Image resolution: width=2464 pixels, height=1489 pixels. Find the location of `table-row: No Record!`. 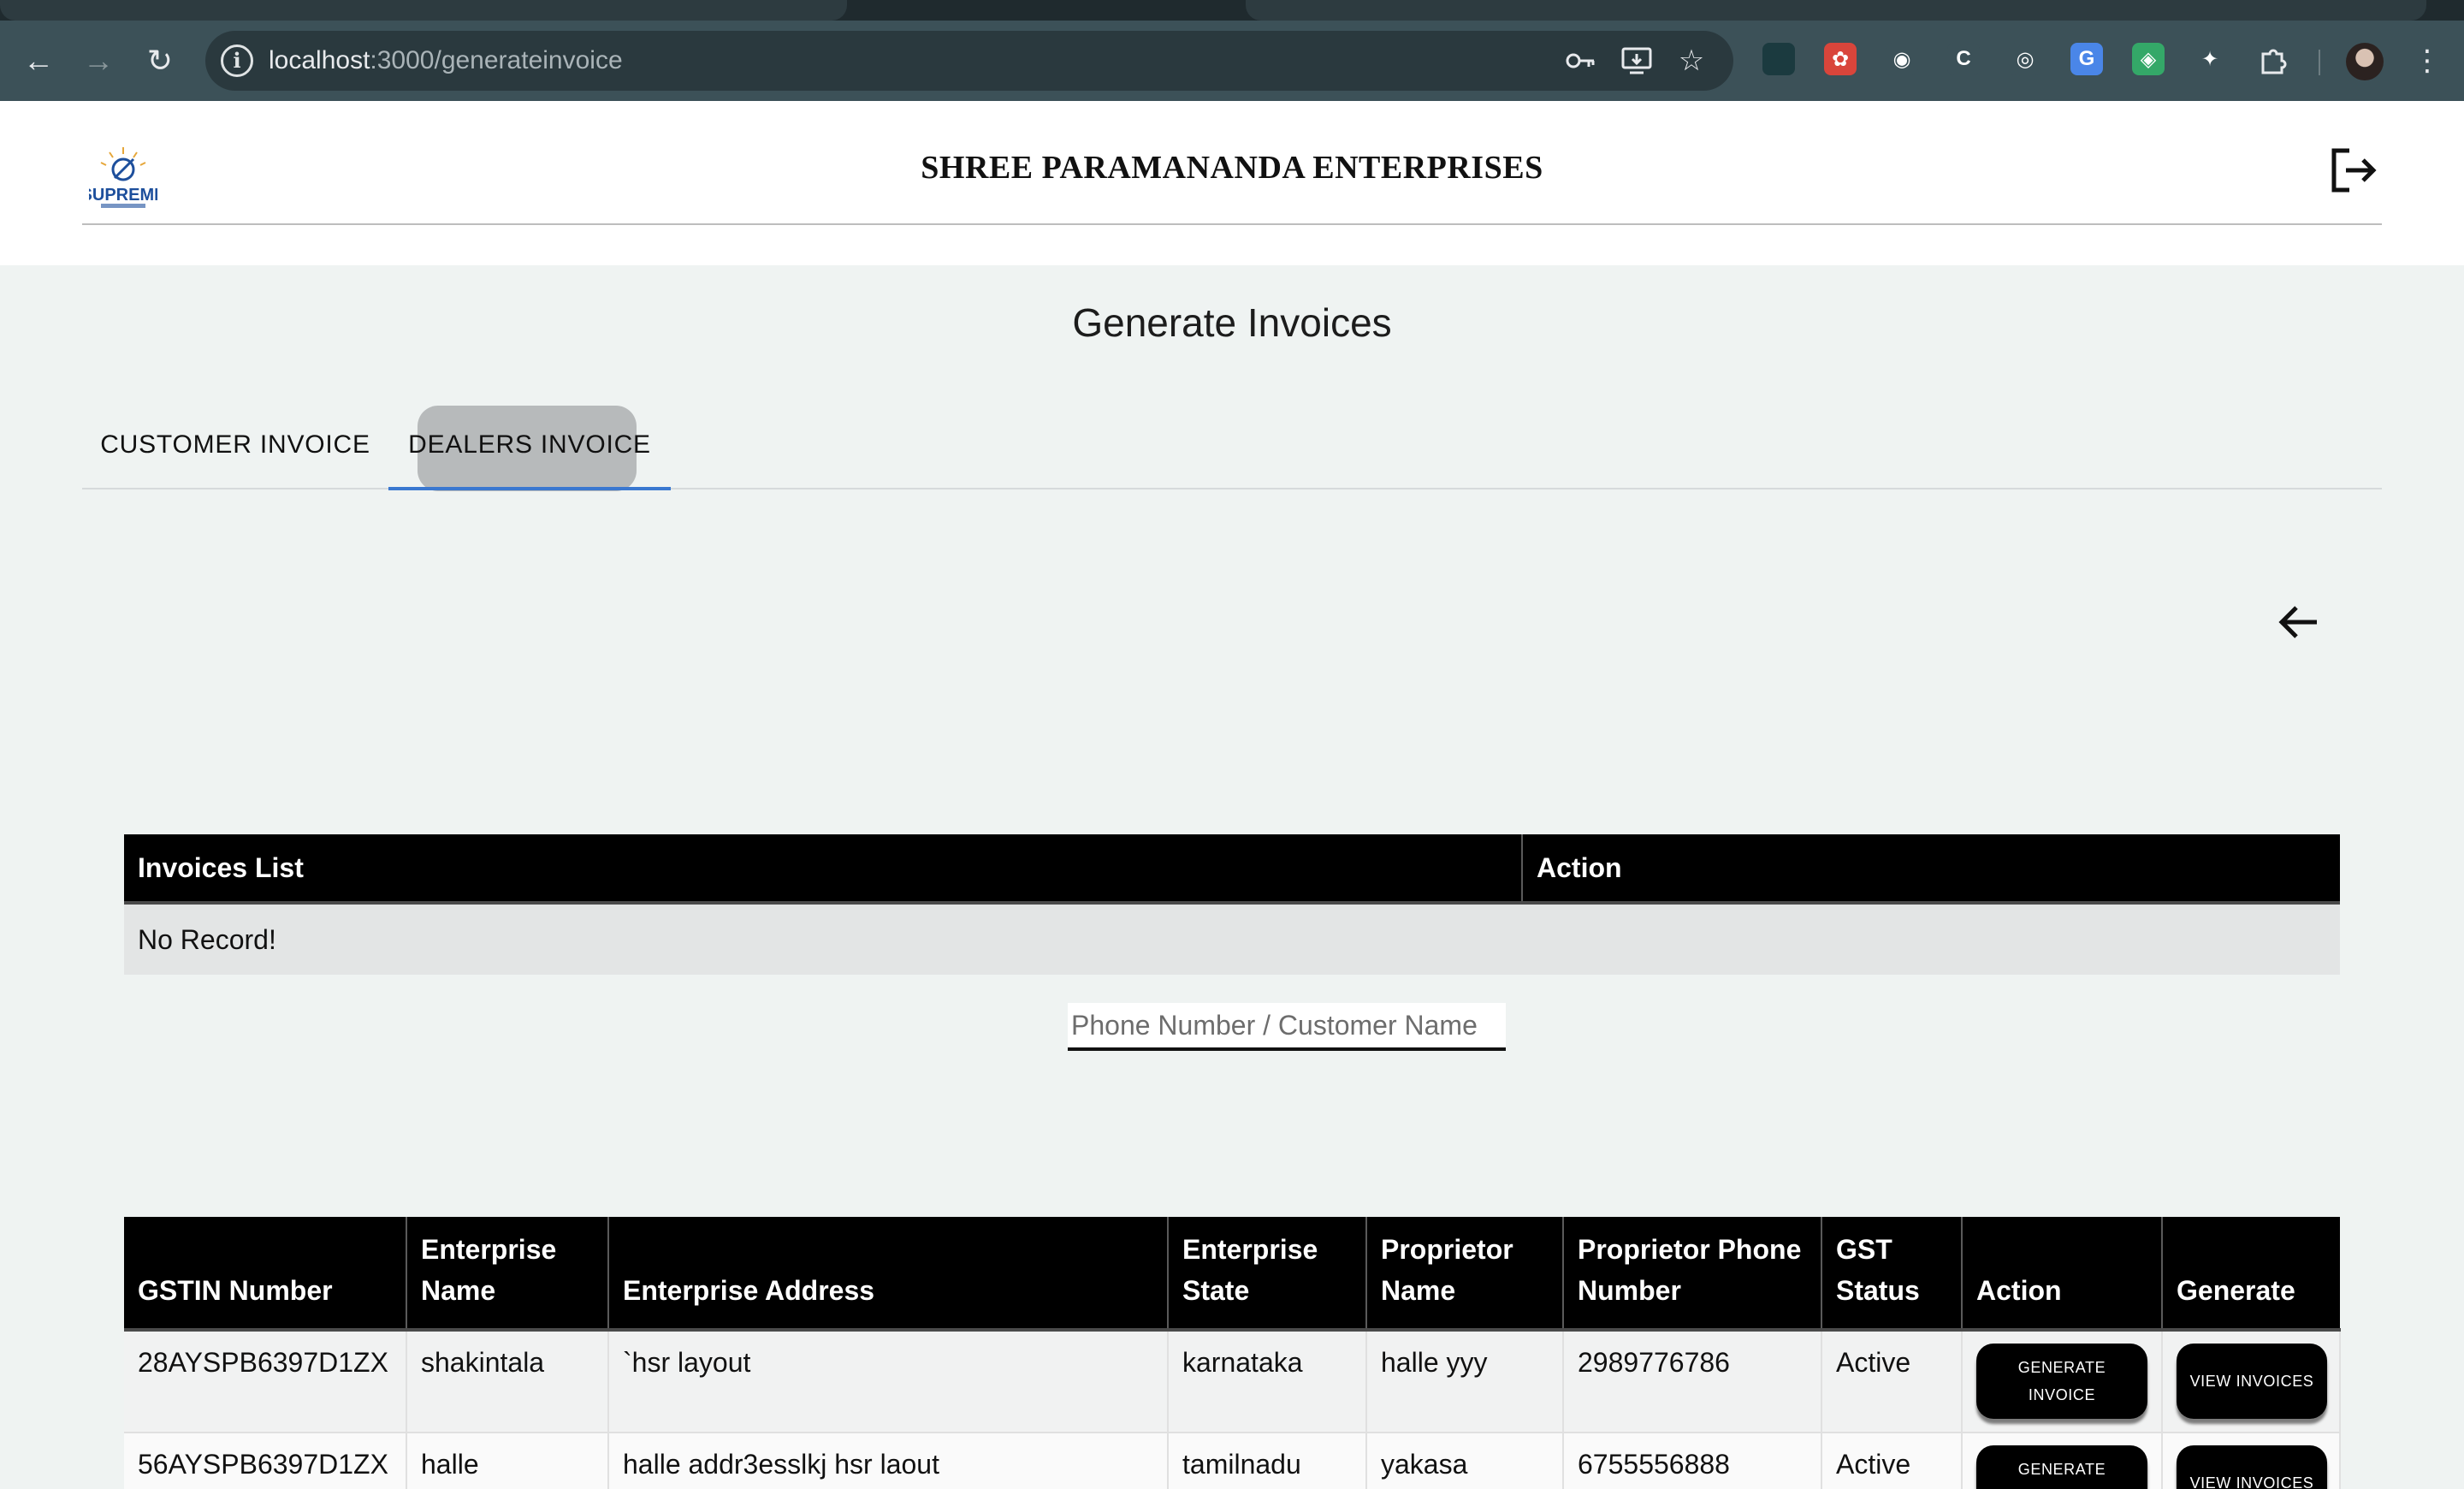

table-row: No Record! is located at coordinates (1232, 938).